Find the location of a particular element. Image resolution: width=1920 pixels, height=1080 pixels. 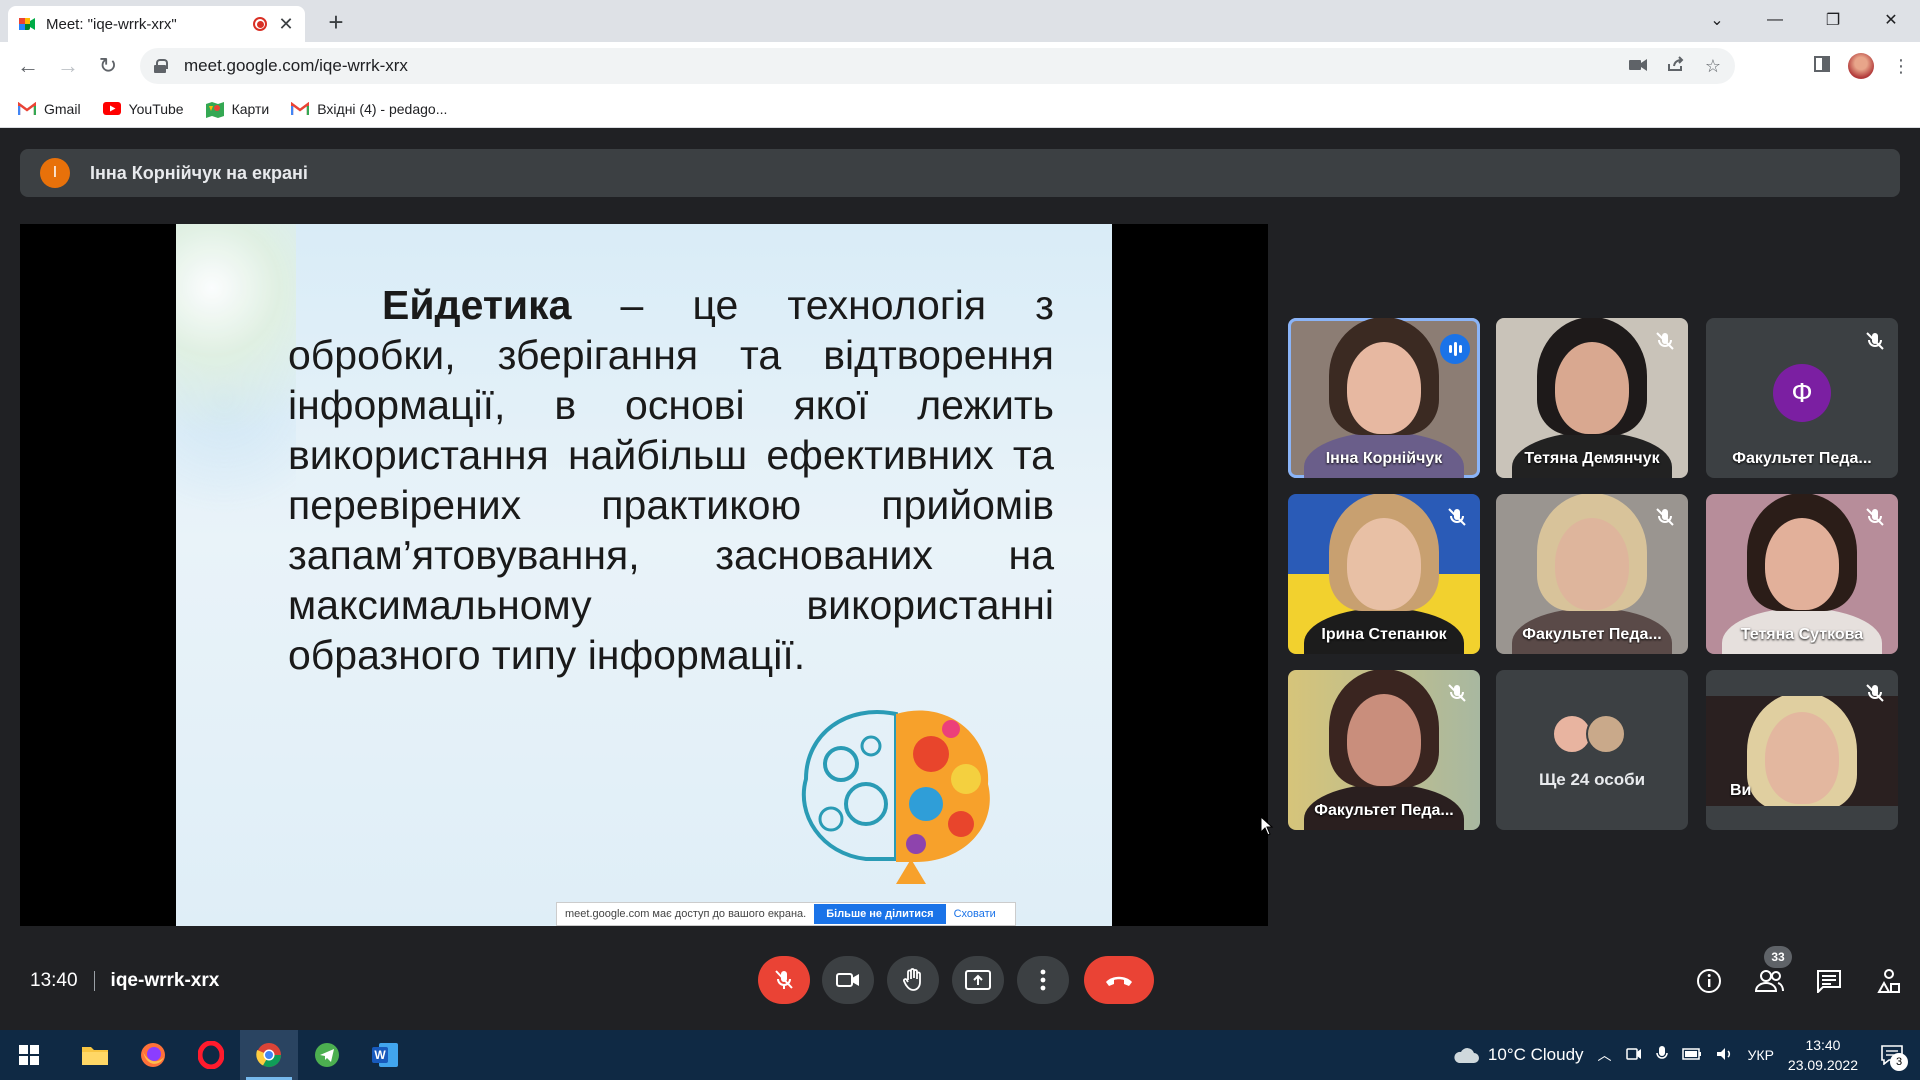

back-arrow-icon: ← is located at coordinates (28, 66).